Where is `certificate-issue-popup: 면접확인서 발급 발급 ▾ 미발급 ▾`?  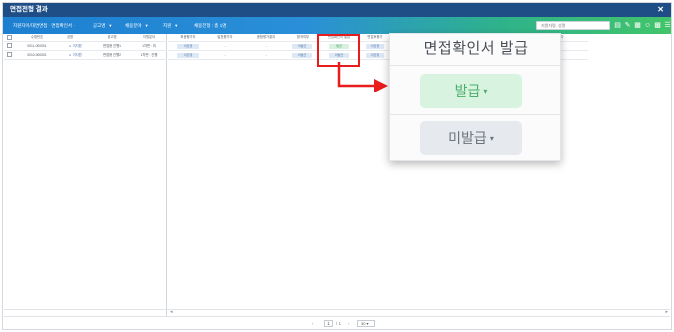
certificate-issue-popup: 면접확인서 발급 발급 ▾ 미발급 ▾ is located at coordinates (475, 97).